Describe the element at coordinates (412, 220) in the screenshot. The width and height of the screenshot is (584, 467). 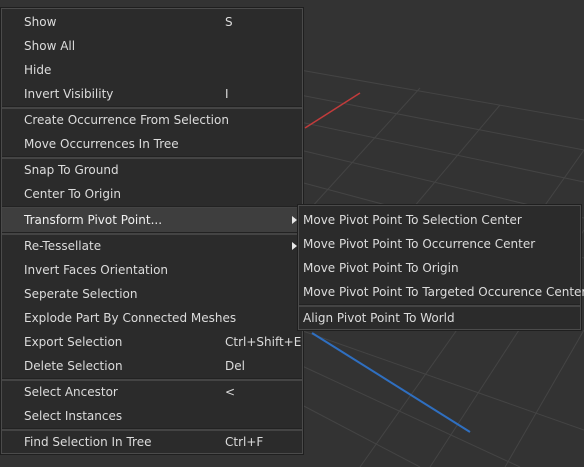
I see `menu-item-label: Move Pivot Point To Selection Center` at that location.